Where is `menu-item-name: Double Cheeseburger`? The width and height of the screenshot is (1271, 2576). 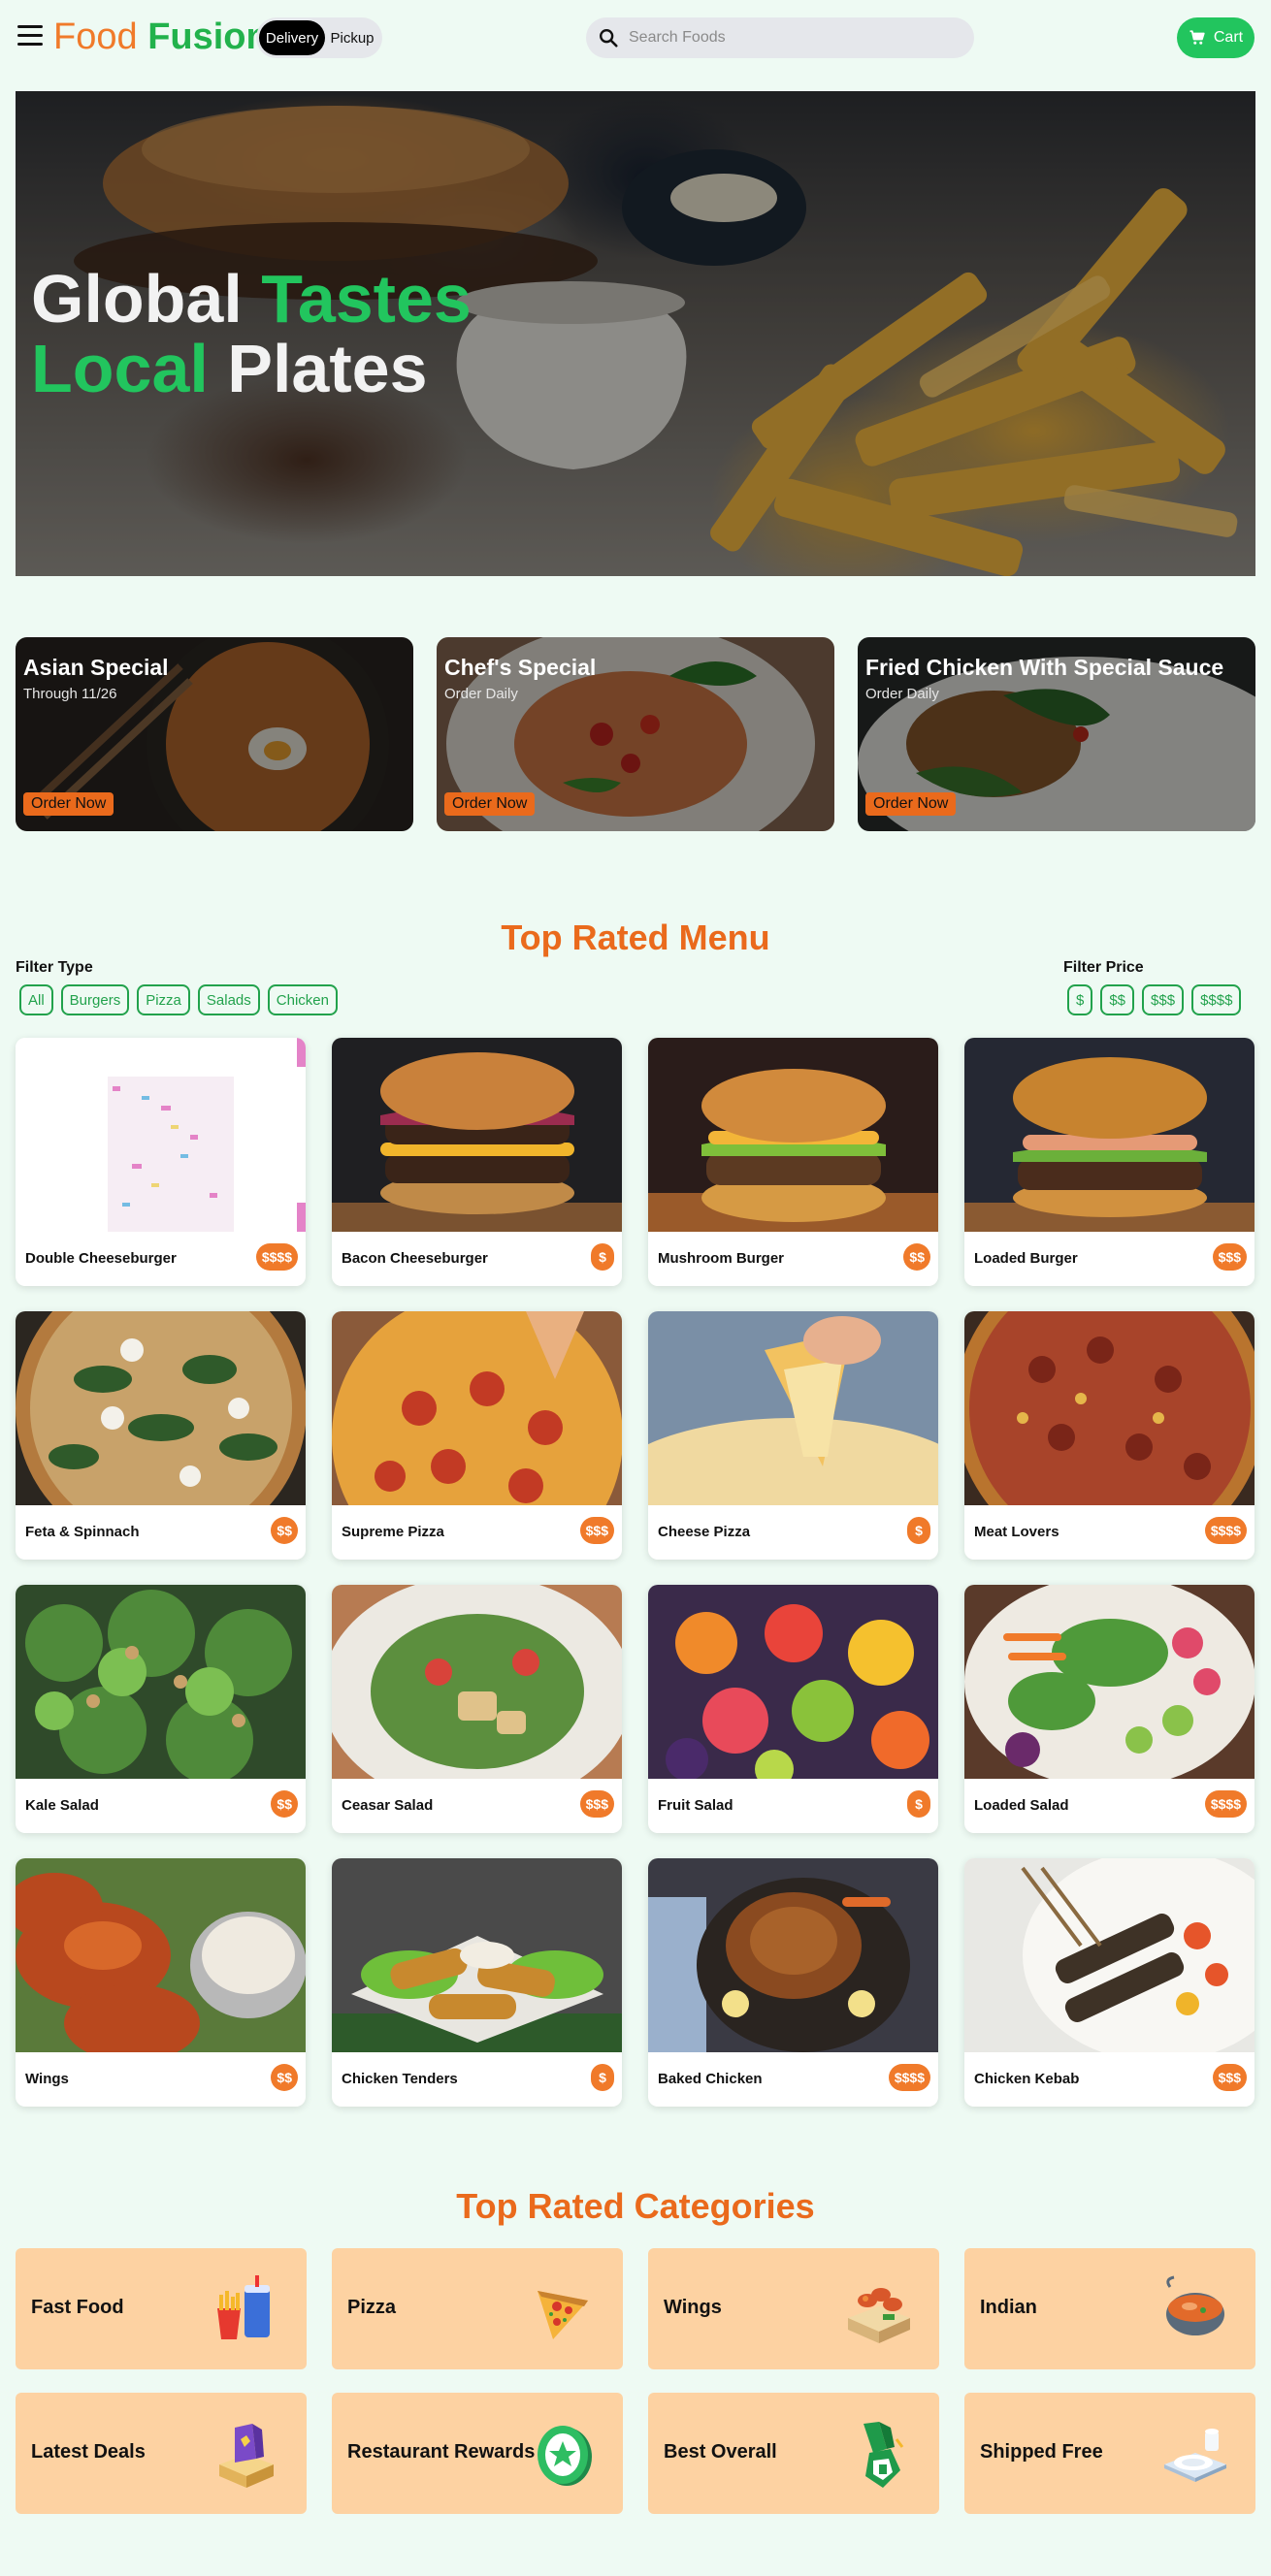
menu-item-name: Double Cheeseburger is located at coordinates (101, 1258).